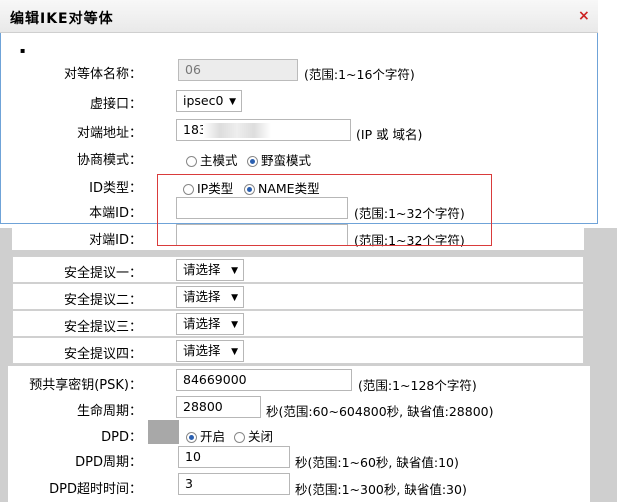  I want to click on proposal-3-select: 请选择 ▼, so click(210, 324).